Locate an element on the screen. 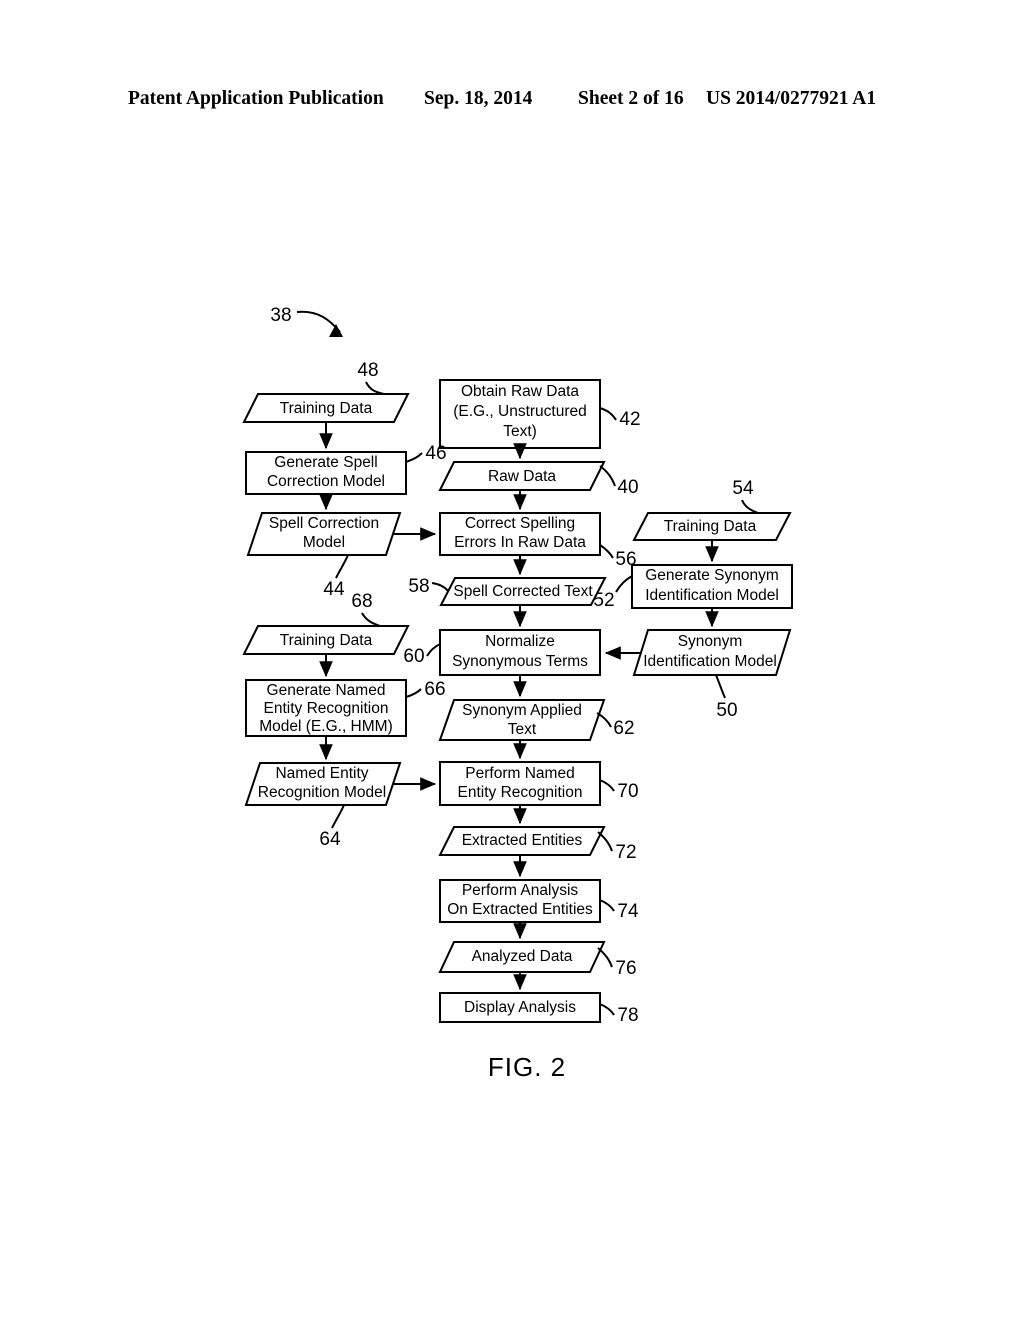 This screenshot has width=1024, height=1320. figure-caption: FIG. 2 is located at coordinates (527, 1067).